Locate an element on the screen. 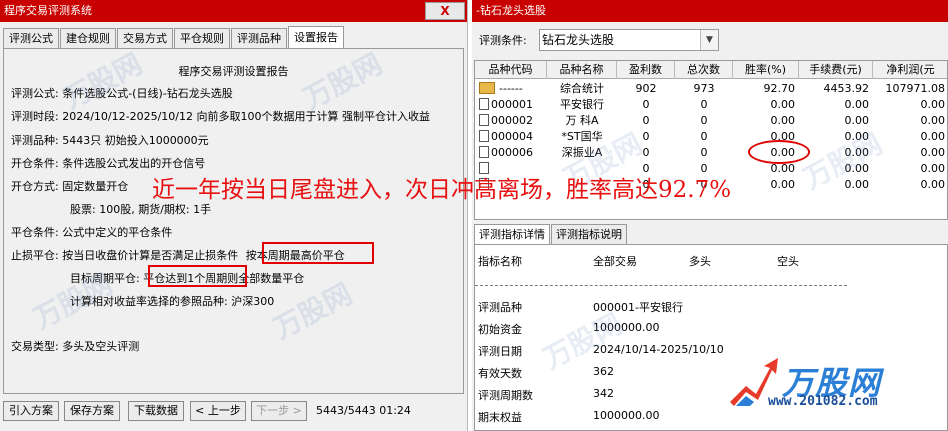 The height and width of the screenshot is (431, 948). table-cell-text: 000006 is located at coordinates (512, 152).